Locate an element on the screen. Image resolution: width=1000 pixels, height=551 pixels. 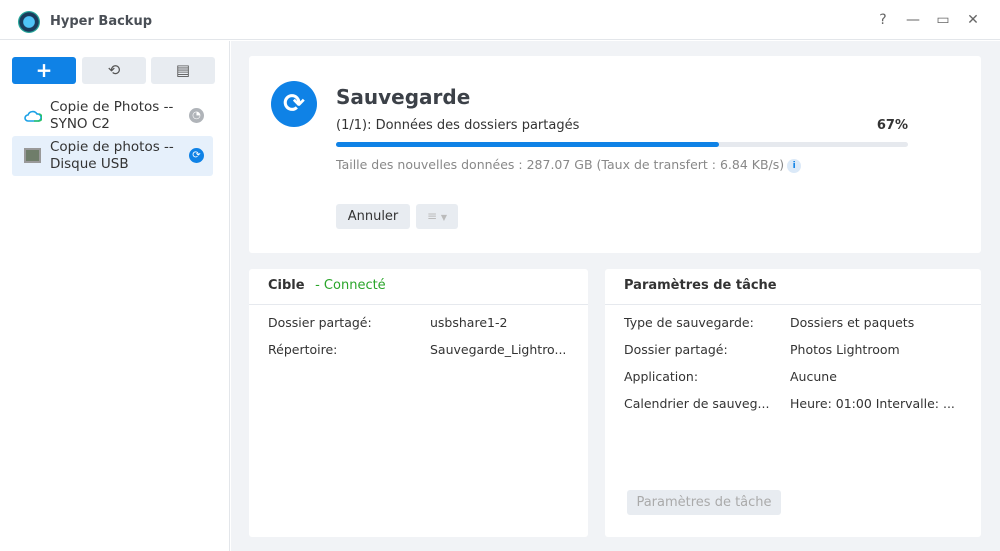
progress-fill is located at coordinates (528, 144).